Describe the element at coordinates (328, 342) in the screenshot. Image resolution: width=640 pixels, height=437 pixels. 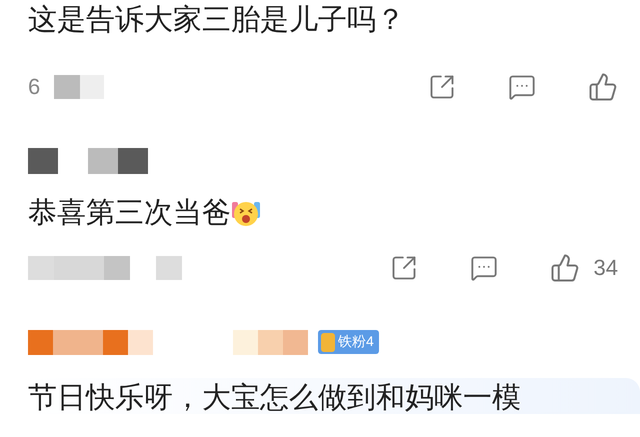
I see `fan-level-icon` at that location.